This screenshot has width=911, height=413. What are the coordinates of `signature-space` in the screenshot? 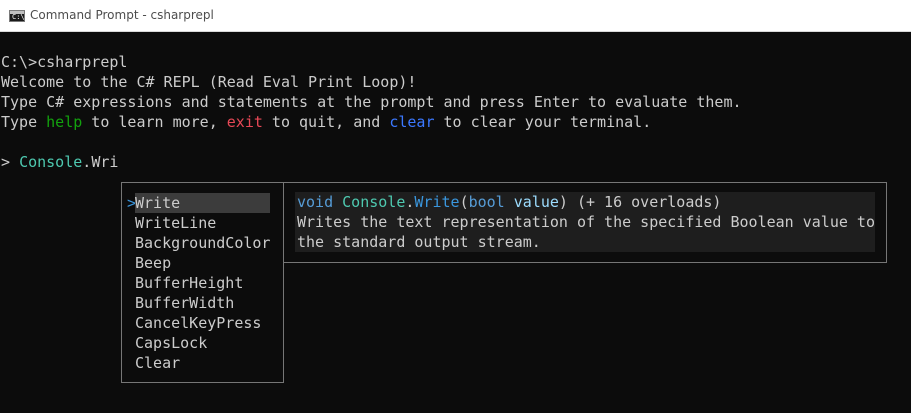 It's located at (337, 202).